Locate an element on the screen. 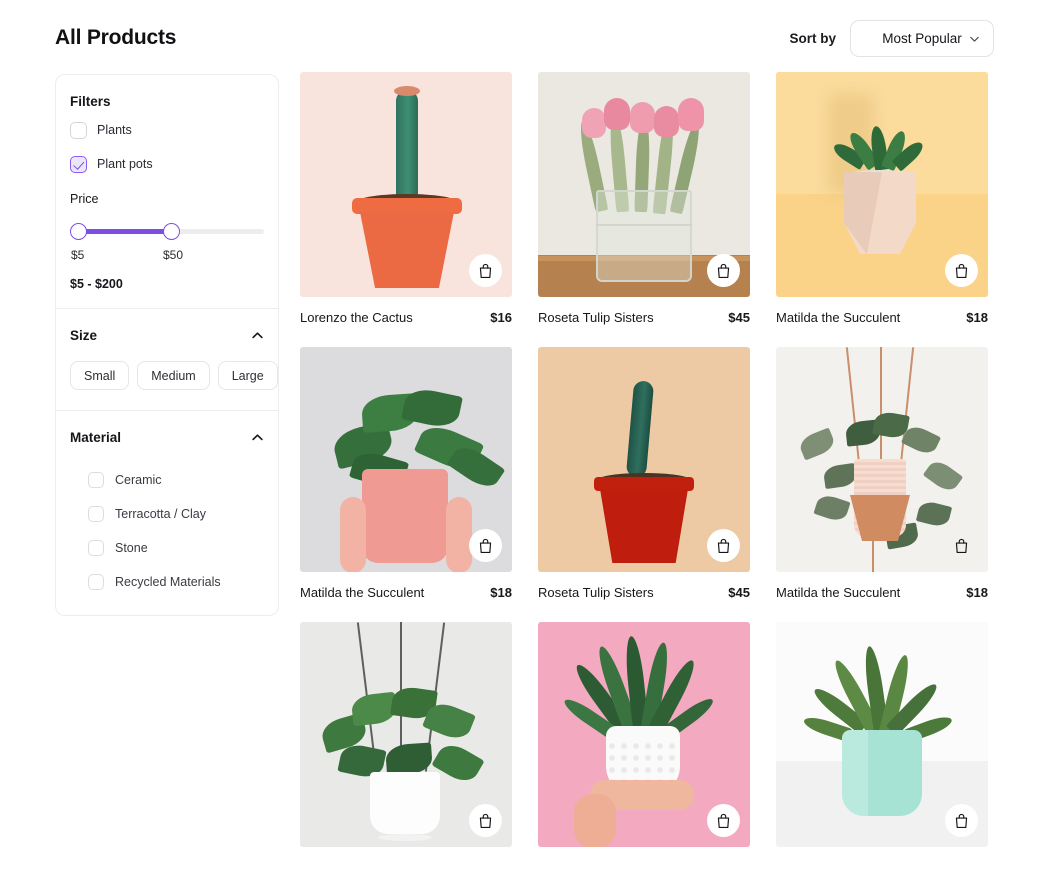  price-range-readout: $5 - $200 is located at coordinates (96, 284).